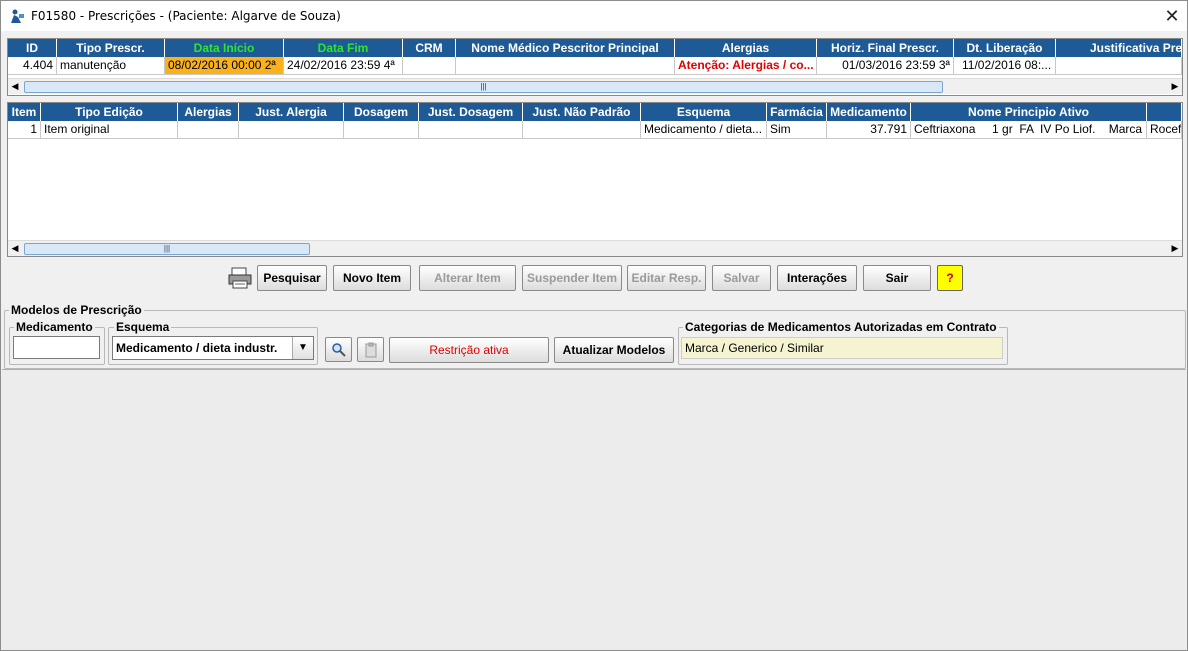  I want to click on cell-principio: Ceftriaxona 1 gr FA IV Po Liof. Marca, so click(1029, 130).